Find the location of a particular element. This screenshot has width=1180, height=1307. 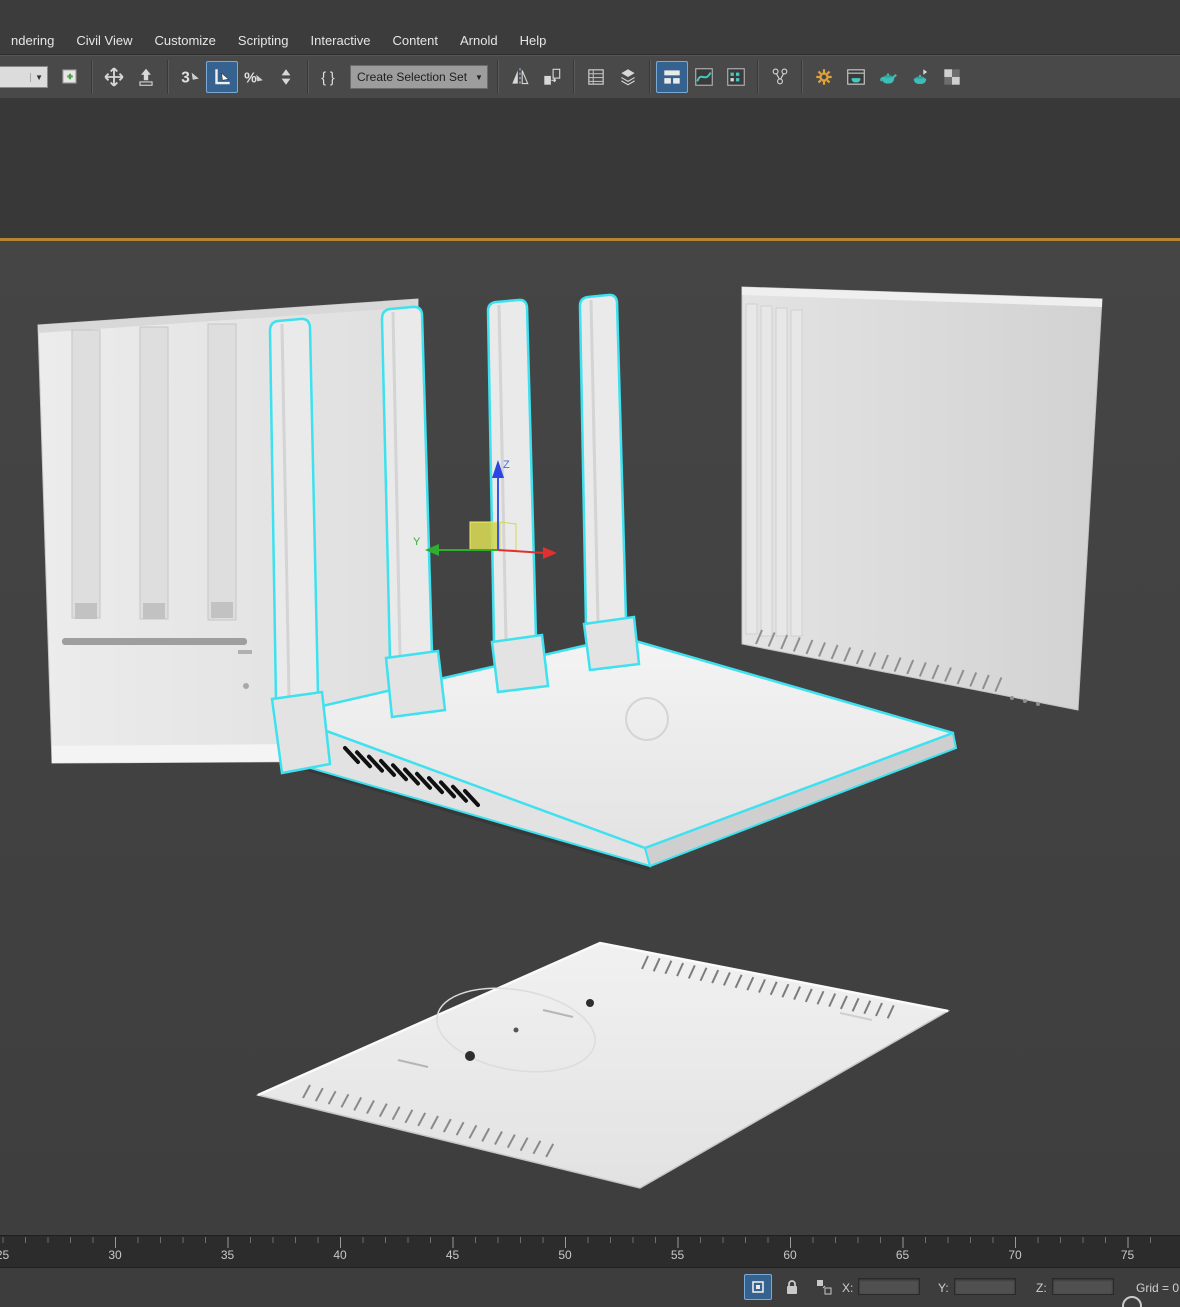

layer-explorer-button is located at coordinates (628, 77).